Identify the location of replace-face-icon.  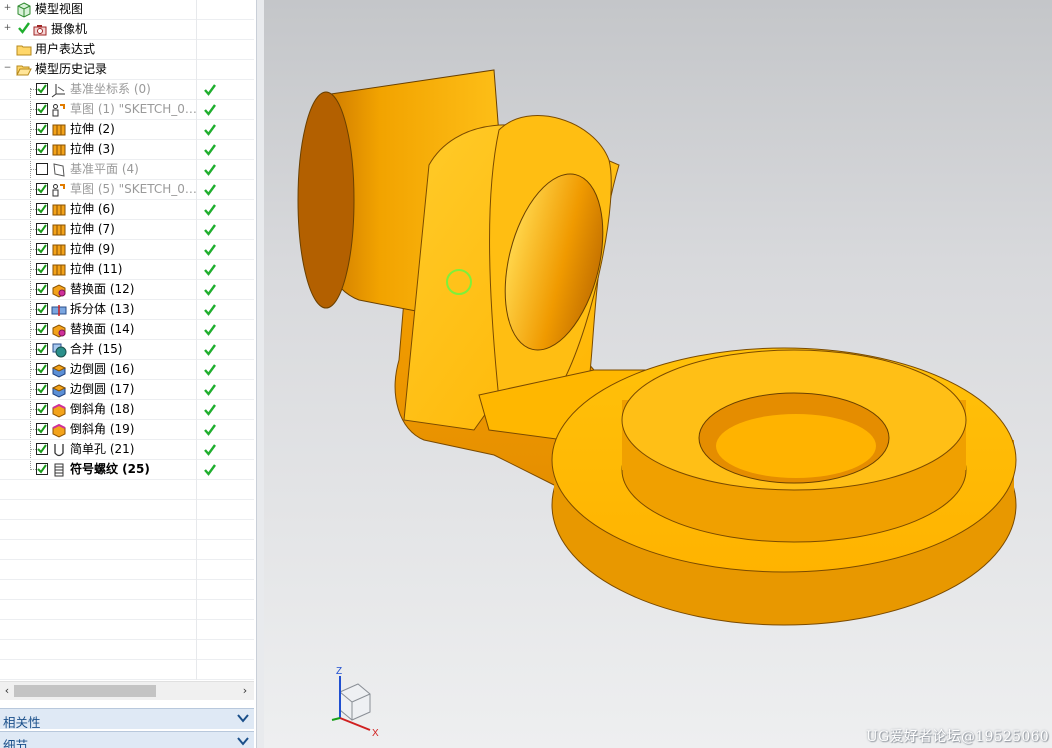
(59, 330).